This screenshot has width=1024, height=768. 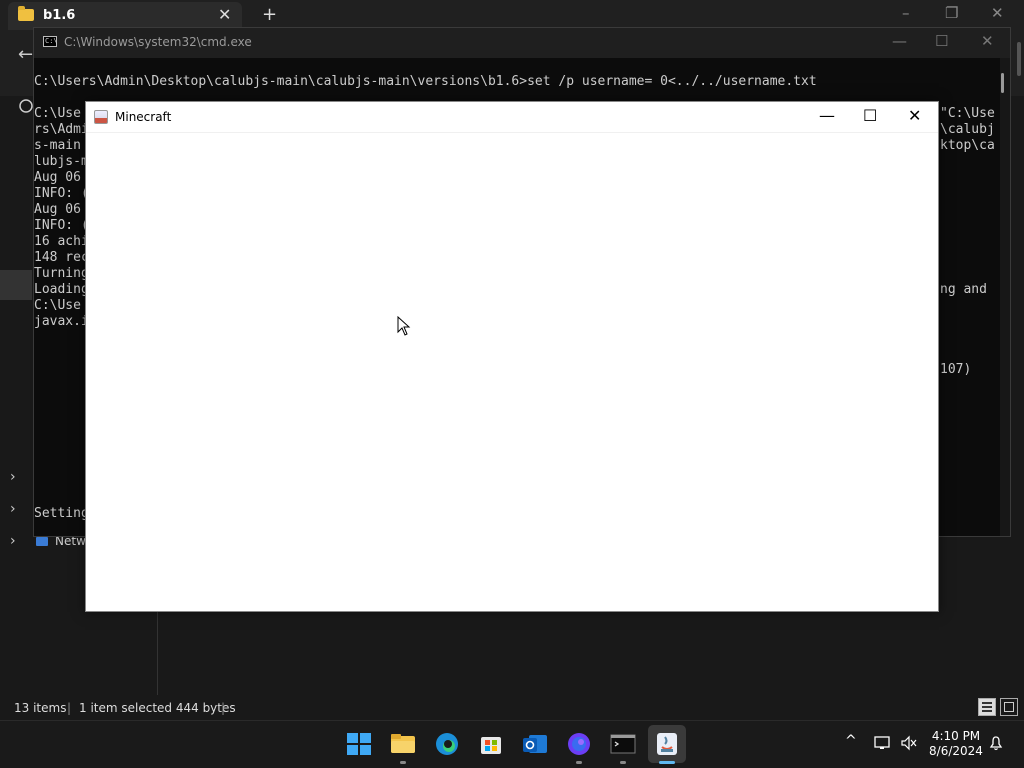 I want to click on tray-overflow-chevron-icon: ^, so click(x=851, y=741).